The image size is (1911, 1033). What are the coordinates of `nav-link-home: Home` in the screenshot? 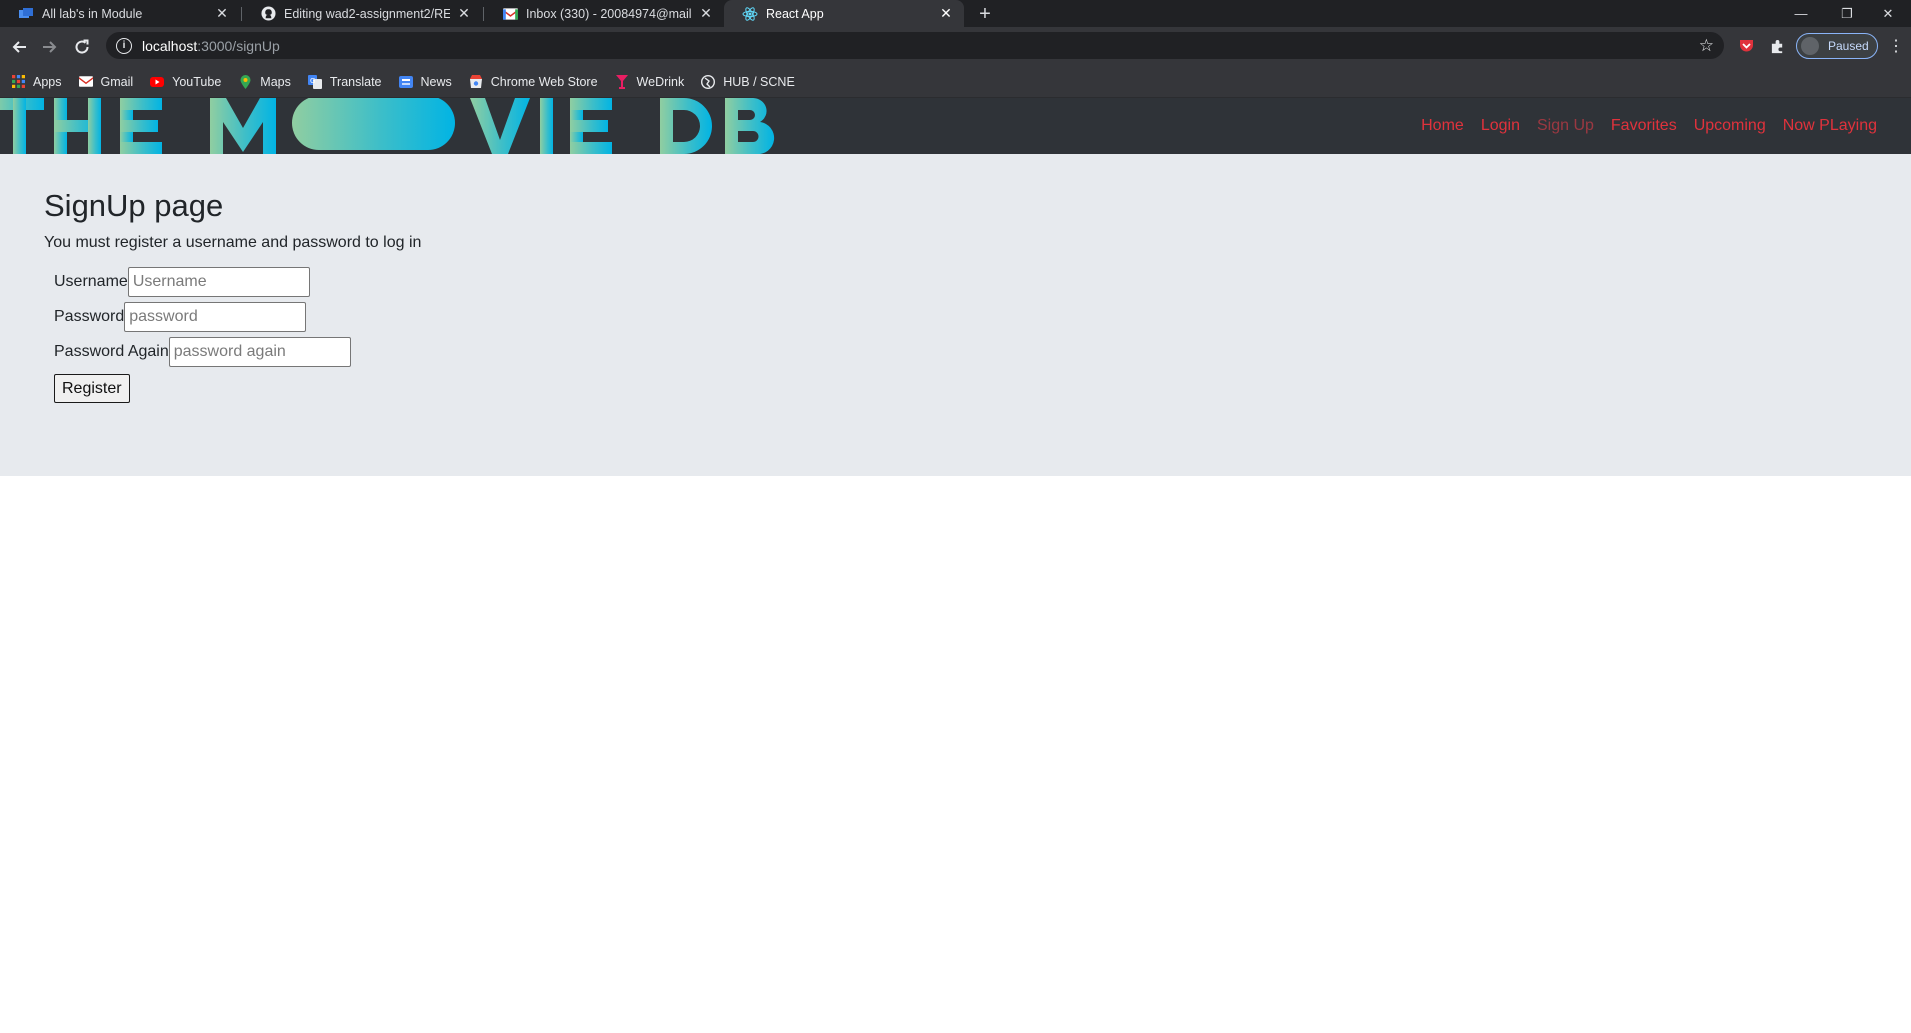 It's located at (1442, 126).